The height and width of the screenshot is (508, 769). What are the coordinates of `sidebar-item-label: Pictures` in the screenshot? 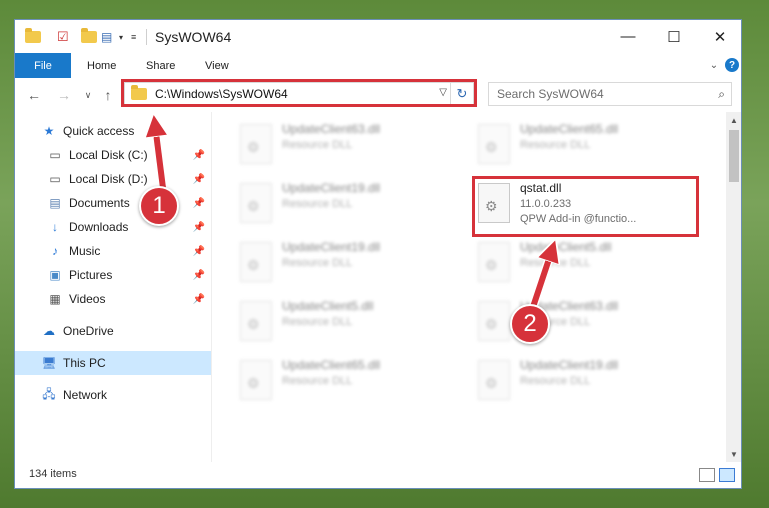 It's located at (91, 275).